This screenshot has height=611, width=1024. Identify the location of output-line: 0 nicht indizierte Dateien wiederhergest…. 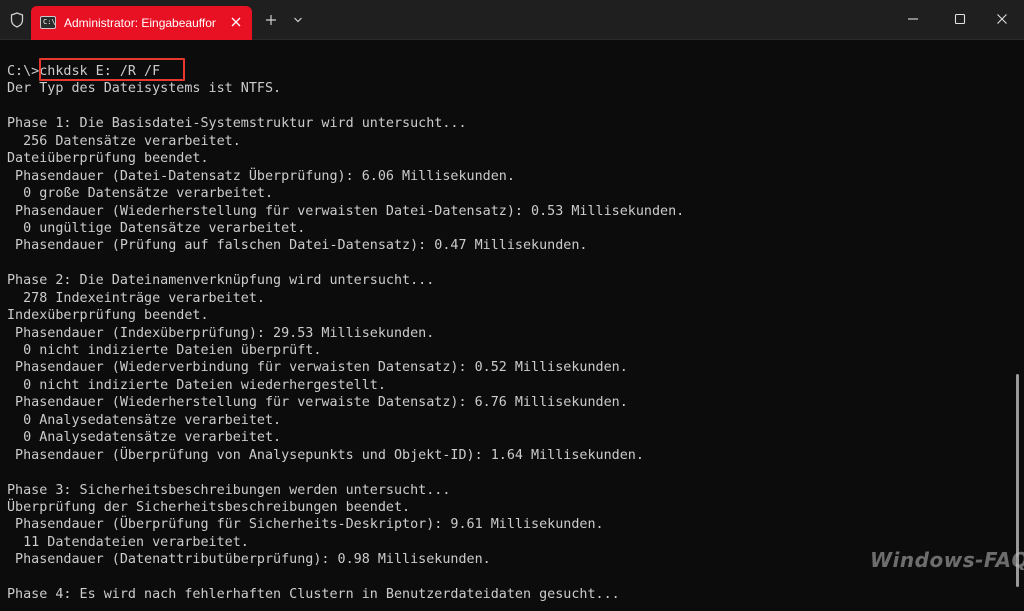
(196, 385).